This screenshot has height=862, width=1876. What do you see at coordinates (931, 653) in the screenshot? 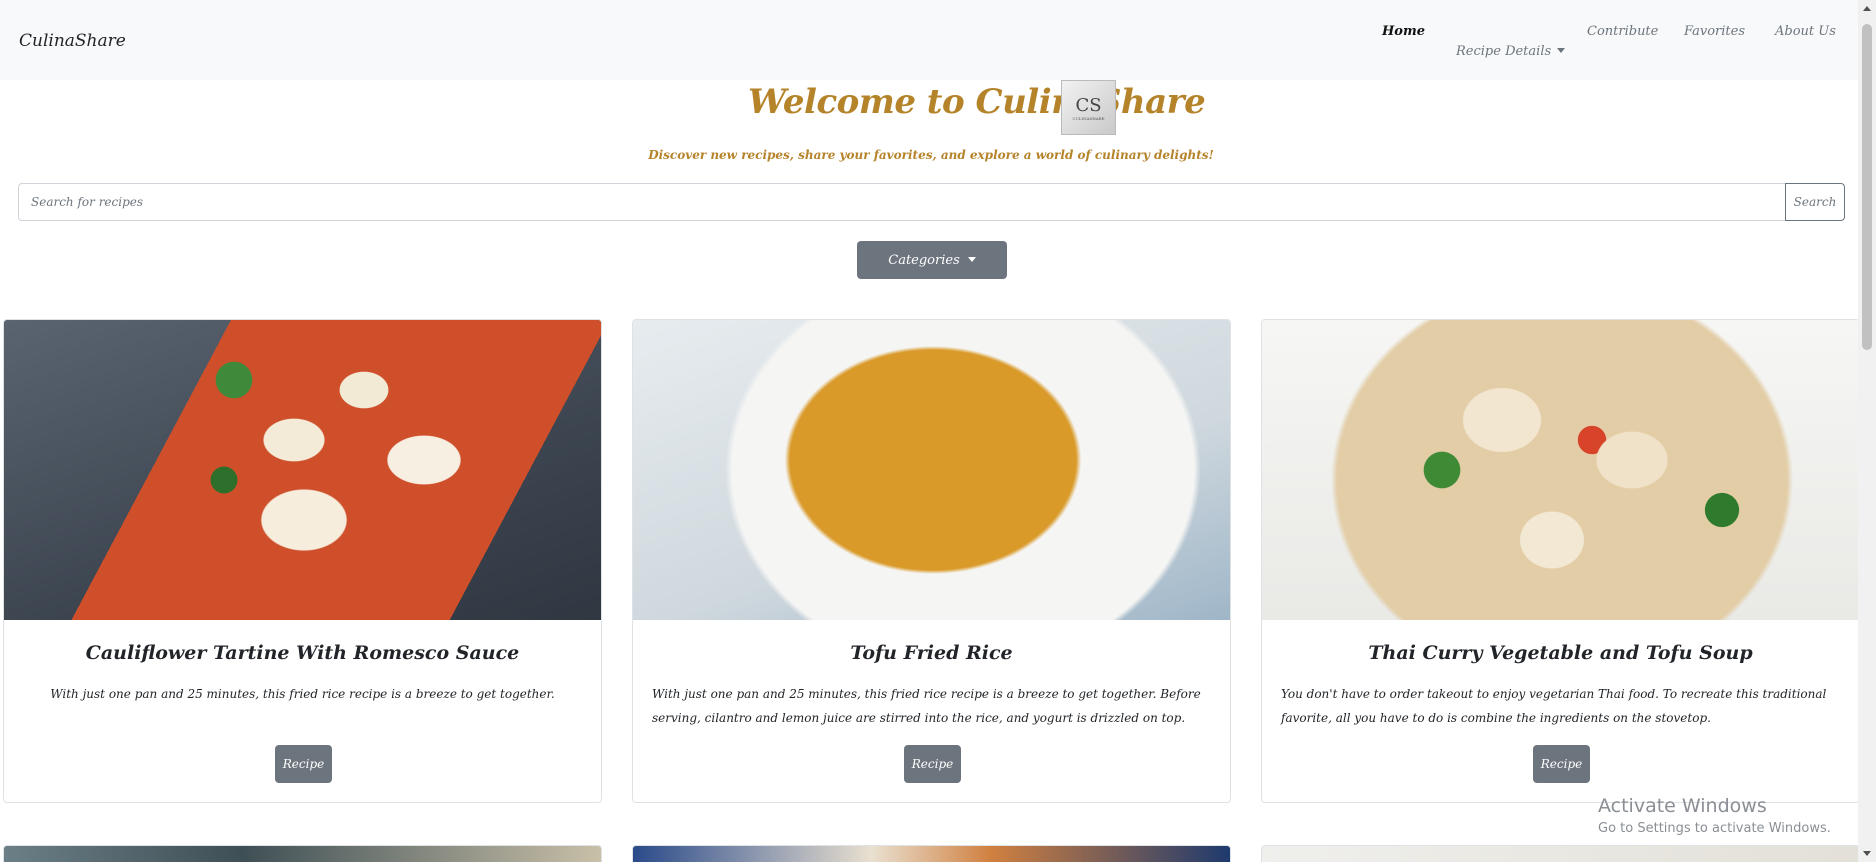
I see `recipe-title: Tofu Fried Rice` at bounding box center [931, 653].